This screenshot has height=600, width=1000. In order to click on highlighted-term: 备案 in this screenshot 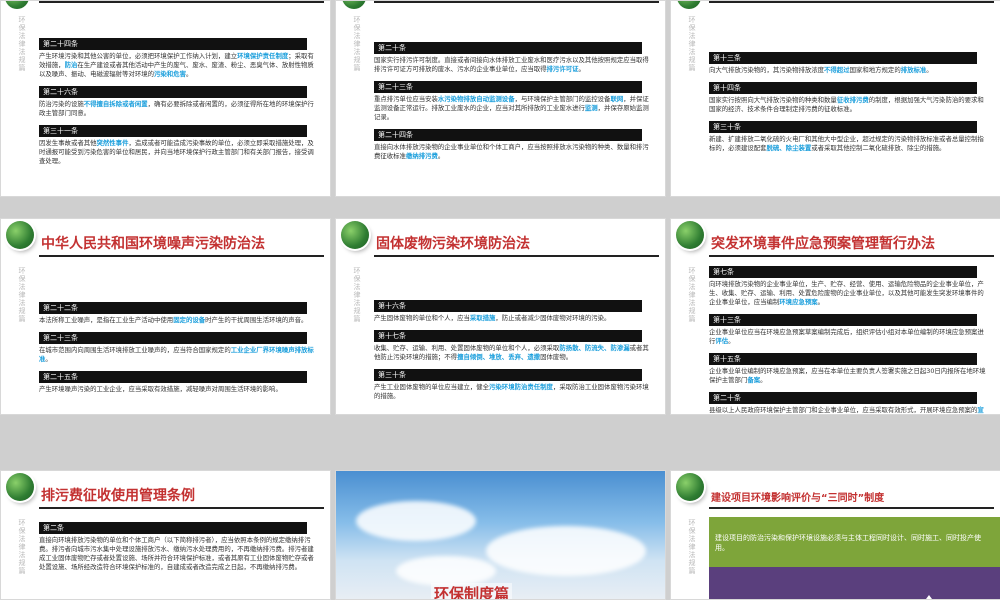, I will do `click(754, 380)`.